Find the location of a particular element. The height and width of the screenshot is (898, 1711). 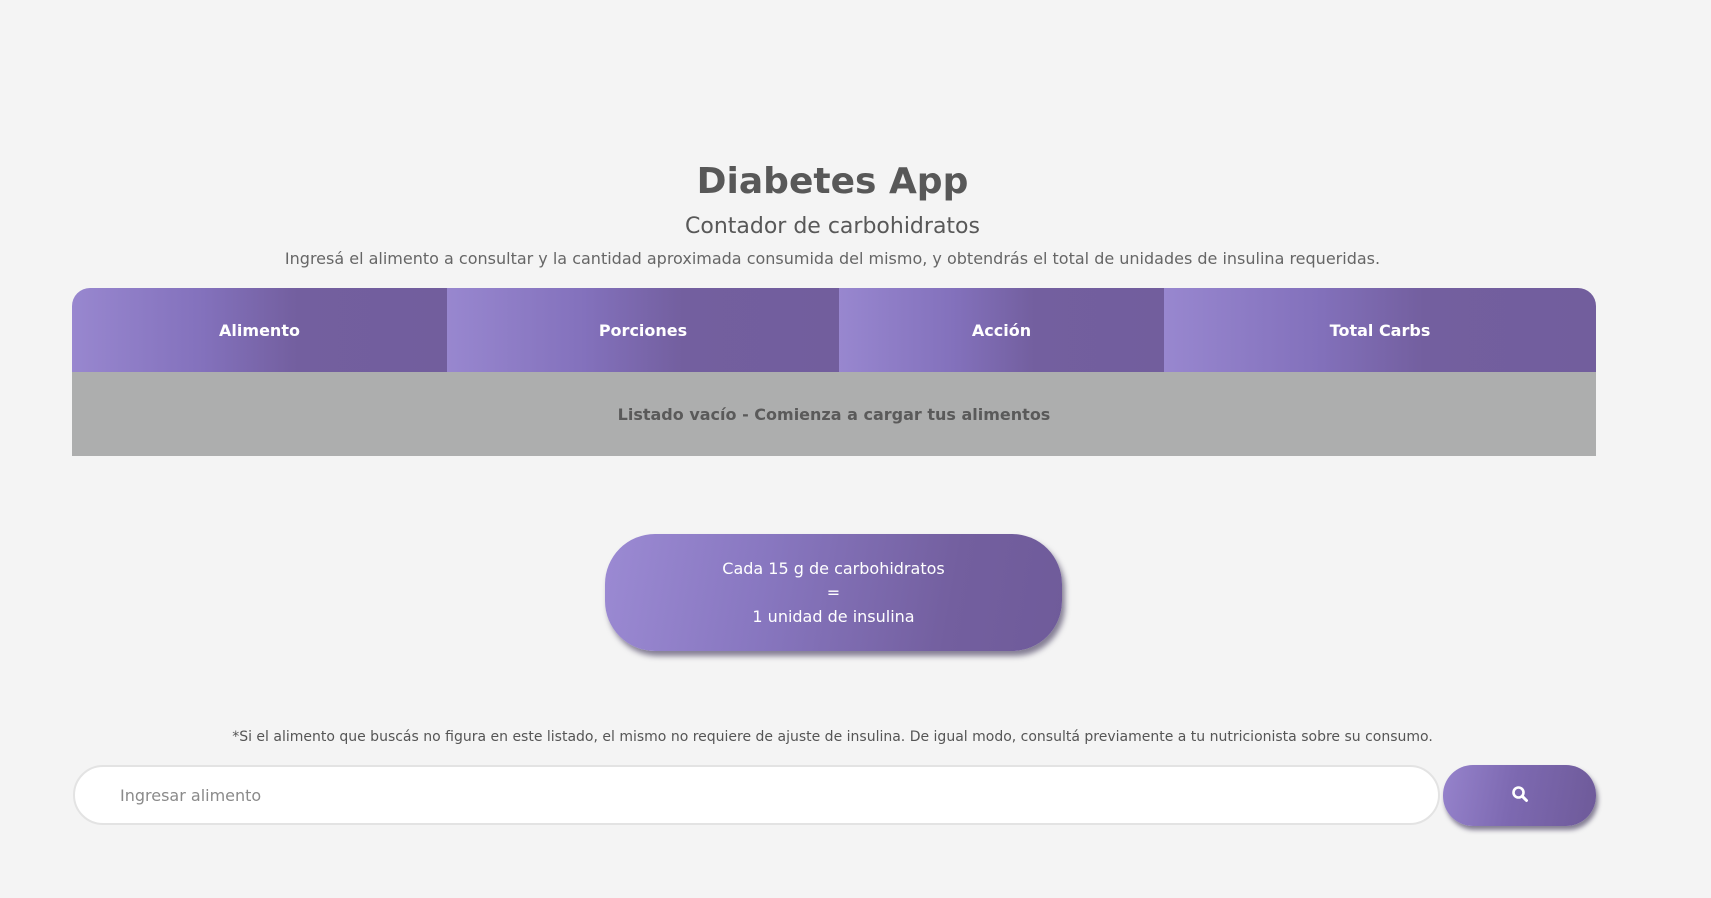

column-header-total-carbs: Total Carbs is located at coordinates (1380, 330).